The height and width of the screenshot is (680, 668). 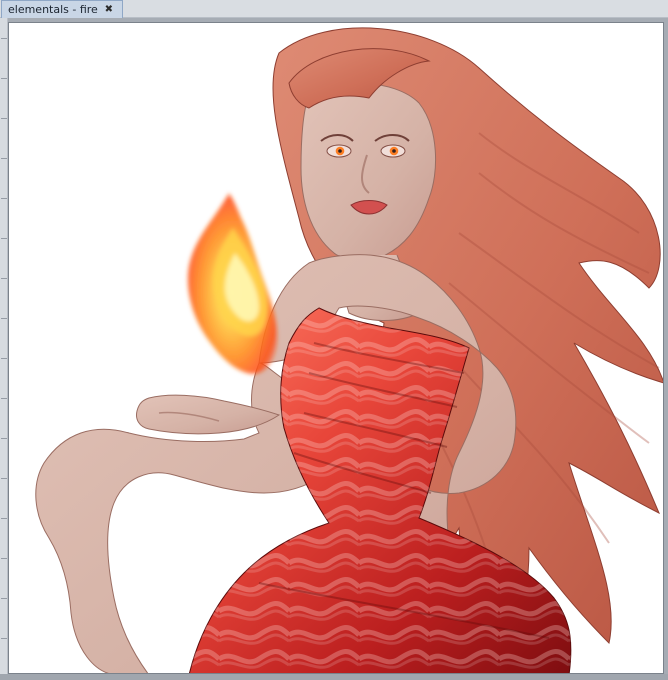 What do you see at coordinates (109, 9) in the screenshot?
I see `close-icon: ✖` at bounding box center [109, 9].